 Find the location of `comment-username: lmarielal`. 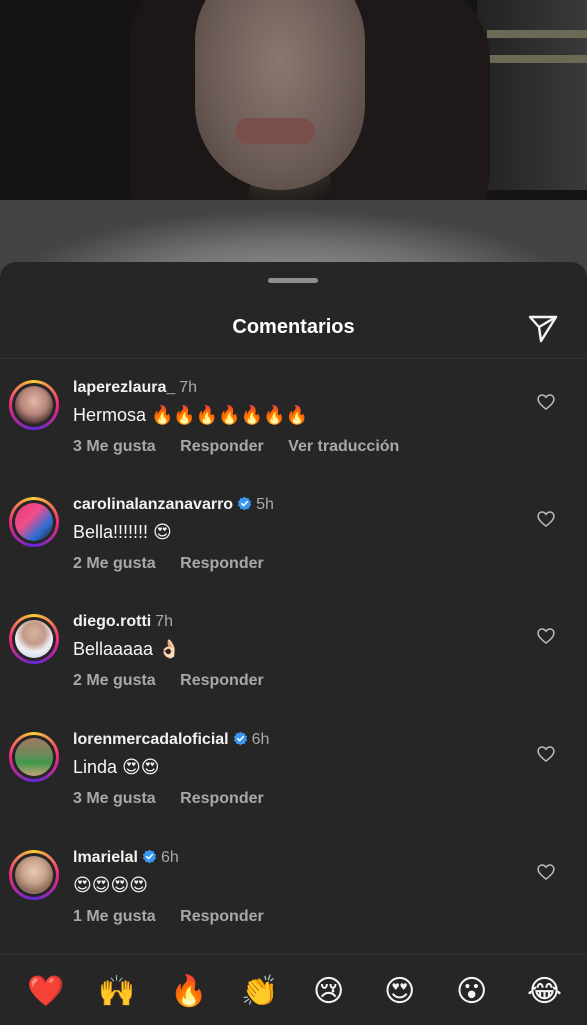

comment-username: lmarielal is located at coordinates (105, 857).